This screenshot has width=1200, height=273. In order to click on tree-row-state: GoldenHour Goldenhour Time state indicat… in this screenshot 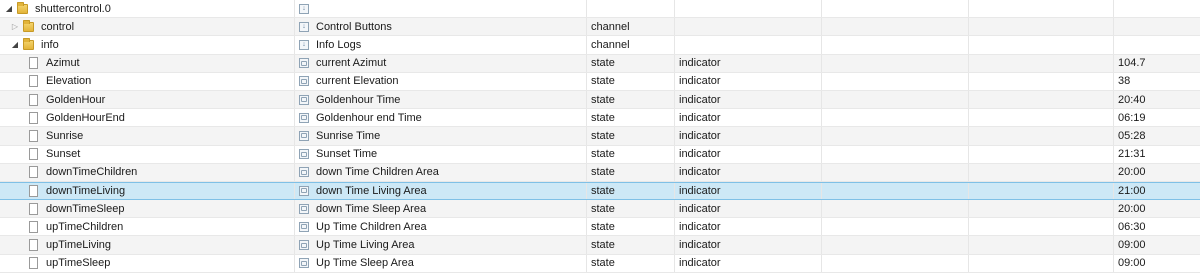, I will do `click(600, 100)`.